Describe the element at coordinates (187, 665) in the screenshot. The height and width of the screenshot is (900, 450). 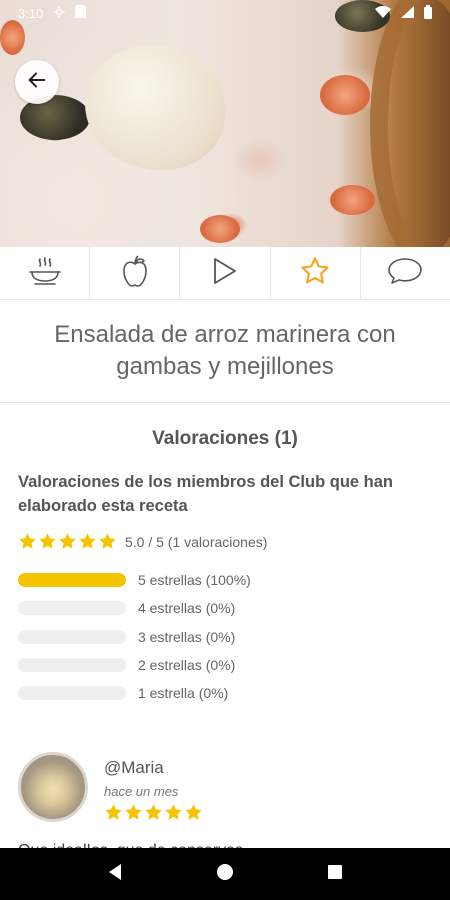
I see `rating-bar-label: 2 estrellas (0%)` at that location.